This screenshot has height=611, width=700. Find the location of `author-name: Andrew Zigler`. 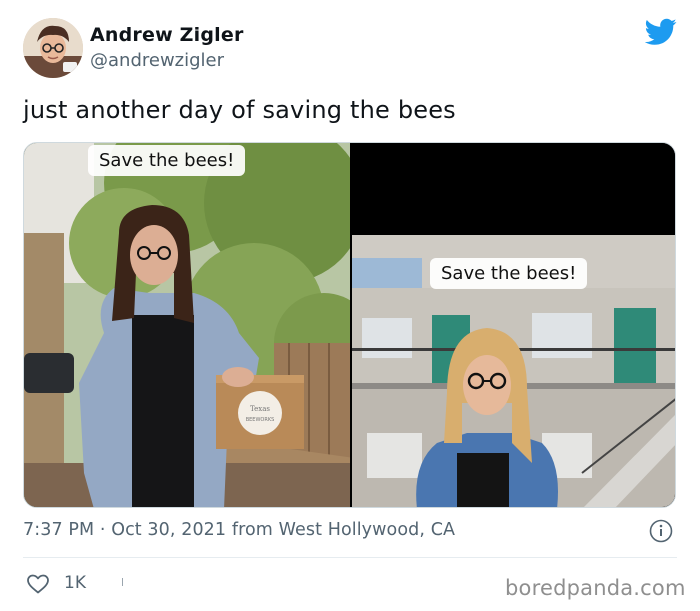

author-name: Andrew Zigler is located at coordinates (167, 35).